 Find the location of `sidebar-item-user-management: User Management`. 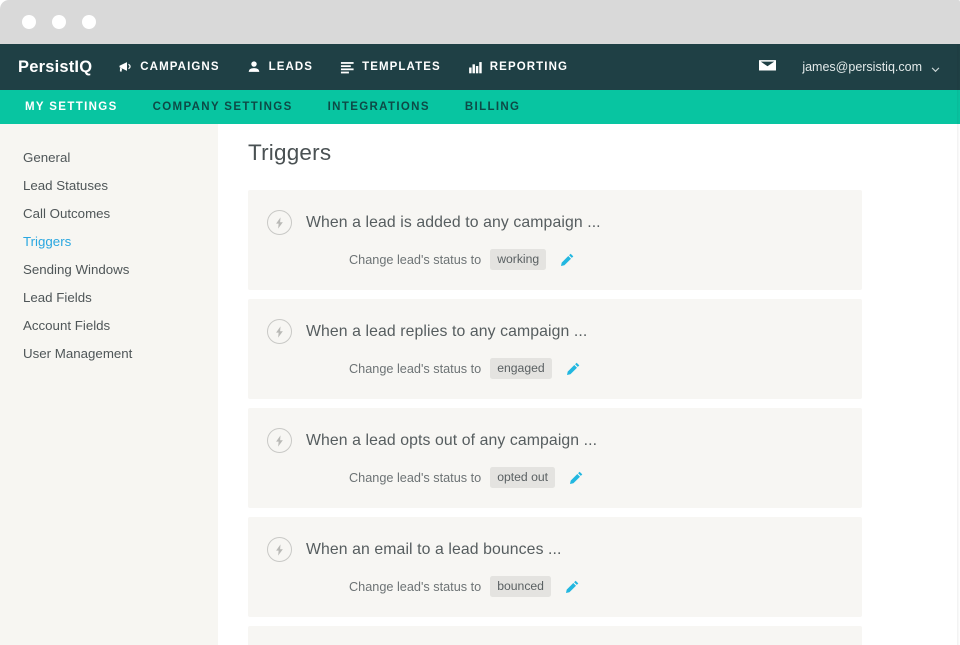

sidebar-item-user-management: User Management is located at coordinates (109, 353).